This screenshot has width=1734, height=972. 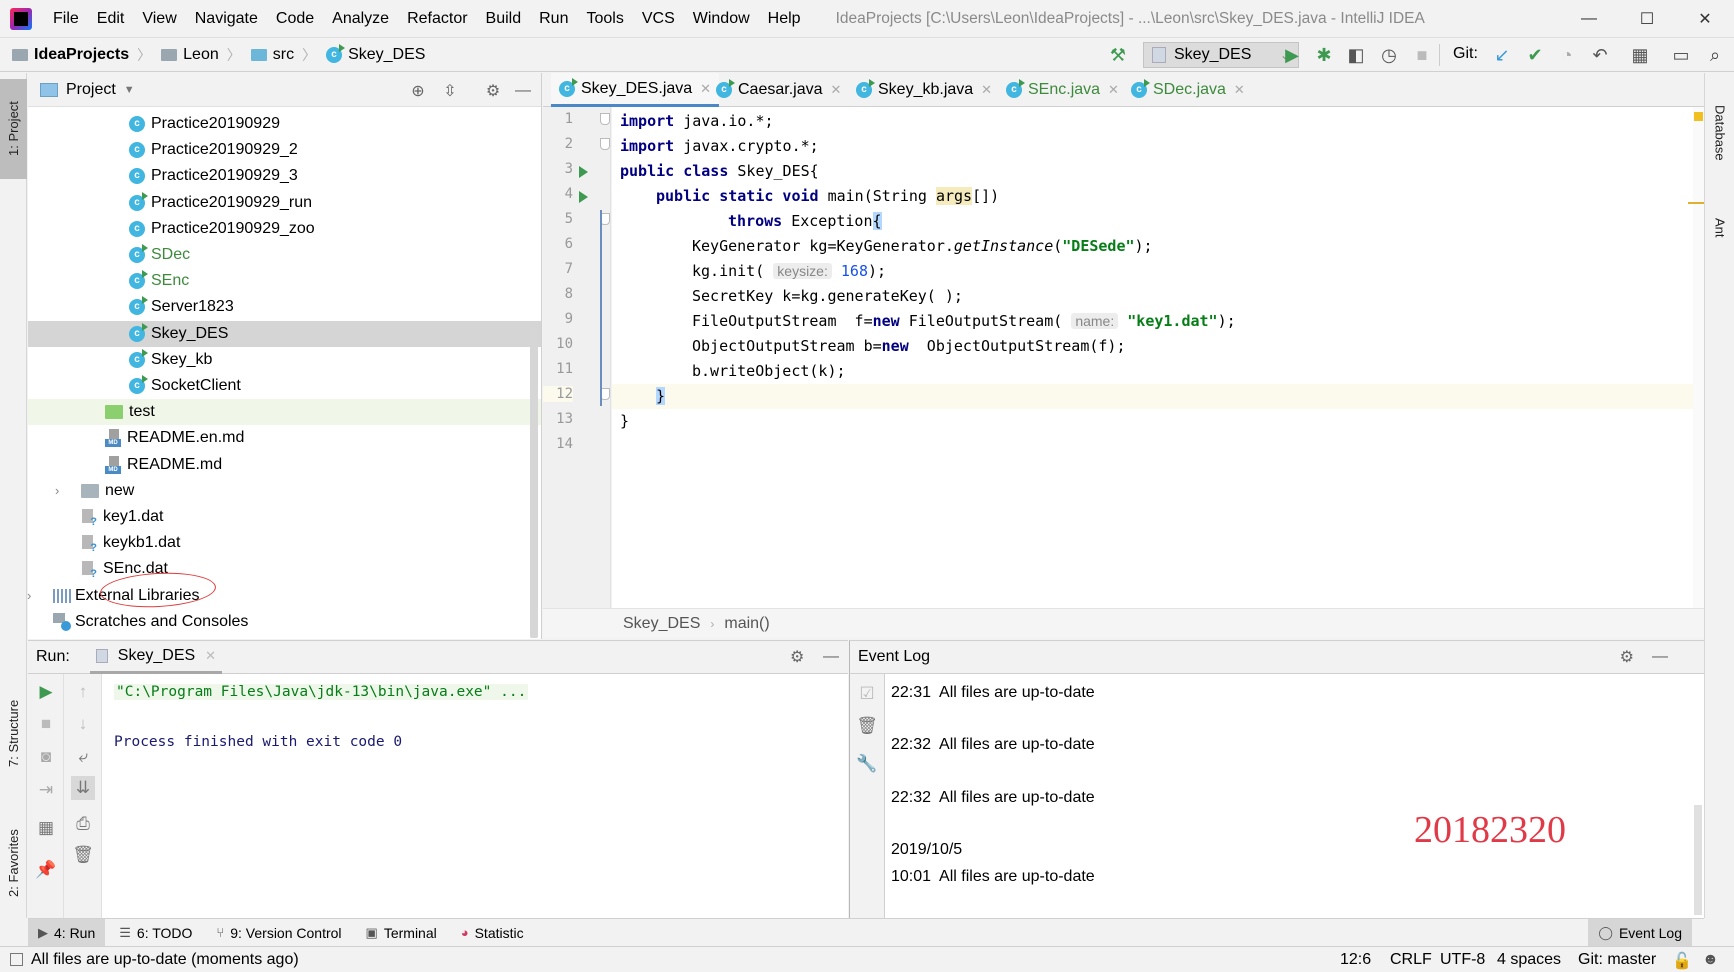 What do you see at coordinates (605, 144) in the screenshot?
I see `fold-marker-icon` at bounding box center [605, 144].